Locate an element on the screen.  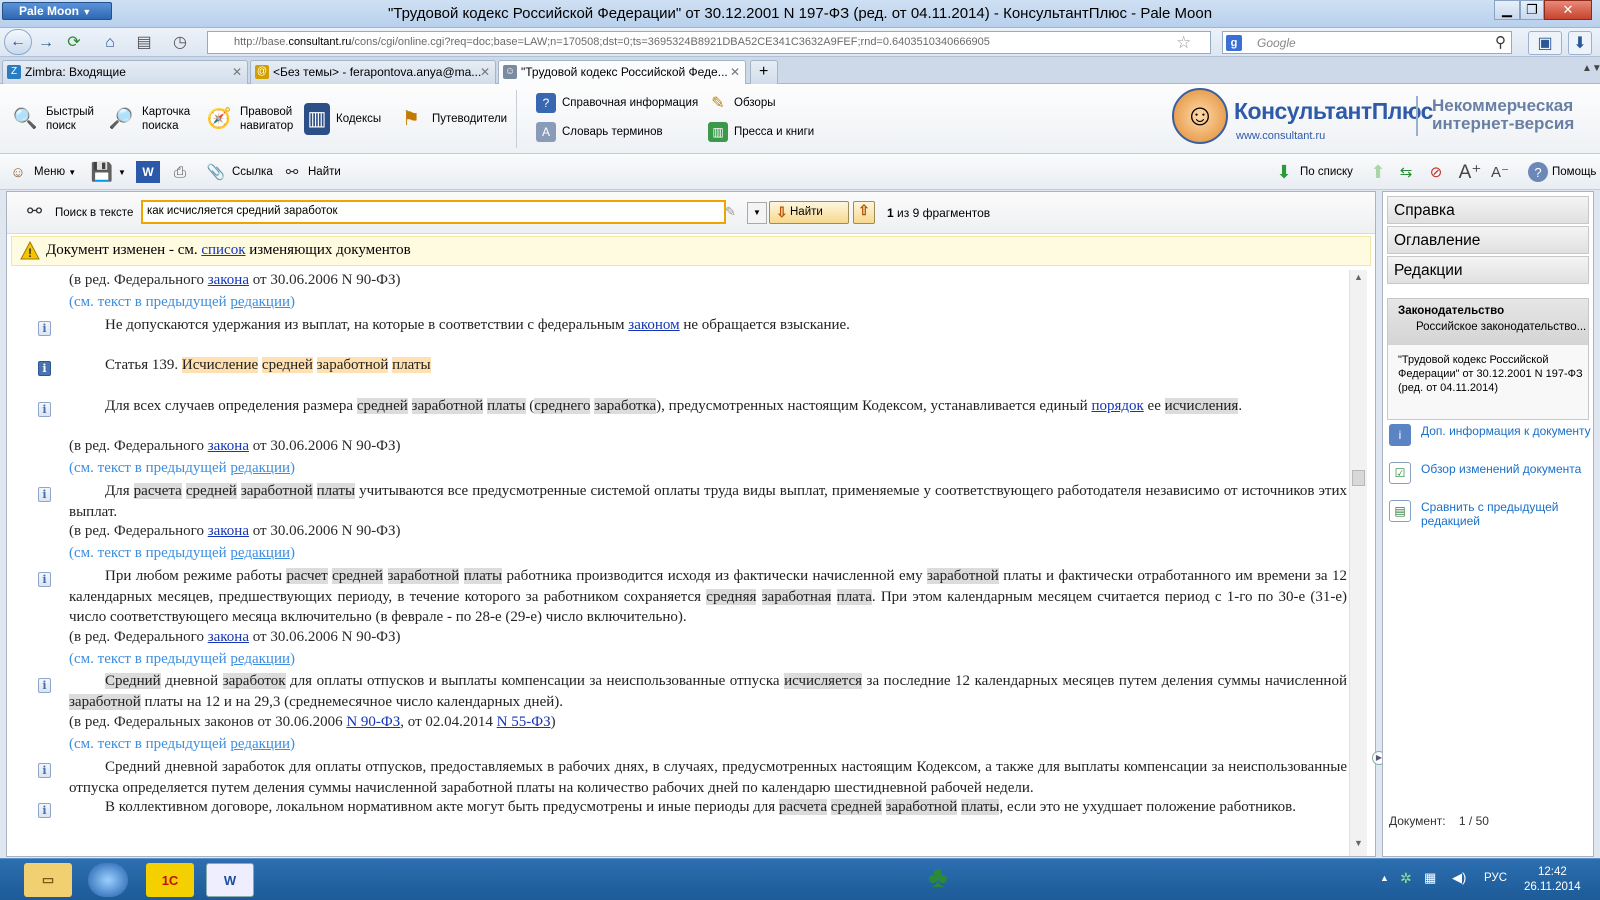
word-export-button: W is located at coordinates (150, 172).